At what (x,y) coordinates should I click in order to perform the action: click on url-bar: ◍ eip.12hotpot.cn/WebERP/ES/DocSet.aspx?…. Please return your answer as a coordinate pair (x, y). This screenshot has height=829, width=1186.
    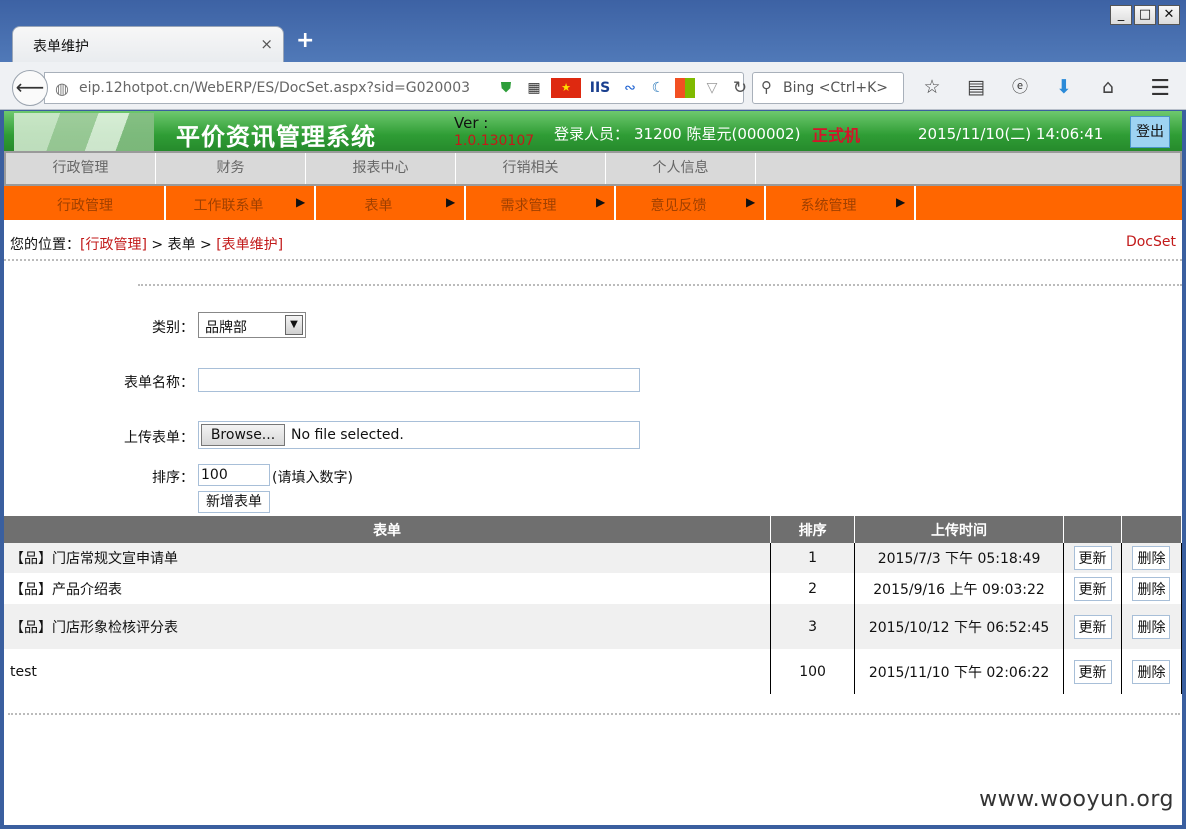
    Looking at the image, I should click on (395, 88).